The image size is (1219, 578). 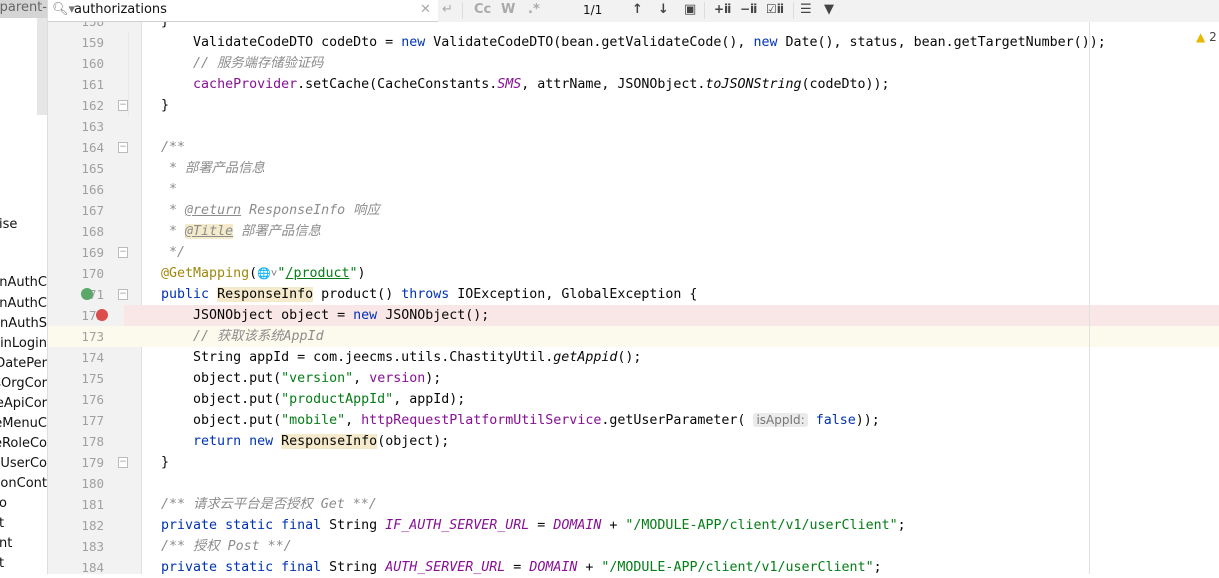 What do you see at coordinates (609, 210) in the screenshot?
I see `code-line: 167 * @return ResponseInfo 响应` at bounding box center [609, 210].